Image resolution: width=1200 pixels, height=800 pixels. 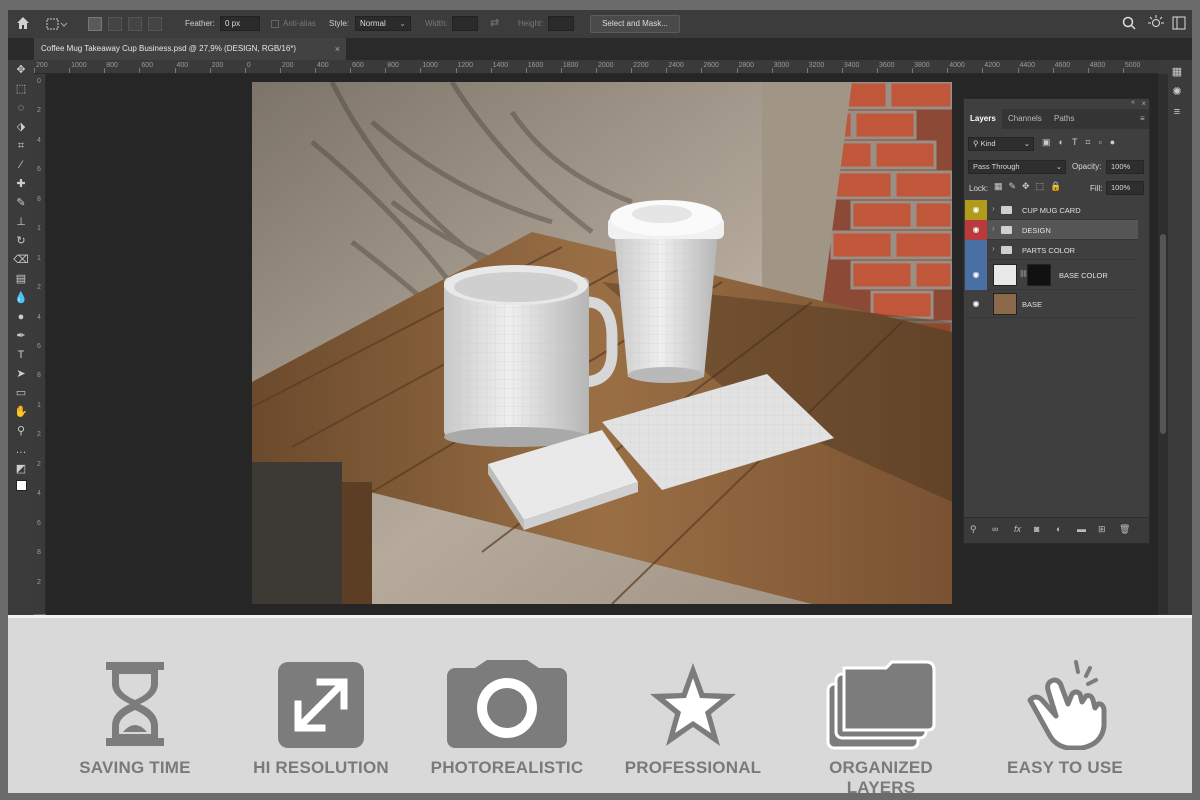 What do you see at coordinates (383, 23) in the screenshot?
I see `style-select: Normal ⌄` at bounding box center [383, 23].